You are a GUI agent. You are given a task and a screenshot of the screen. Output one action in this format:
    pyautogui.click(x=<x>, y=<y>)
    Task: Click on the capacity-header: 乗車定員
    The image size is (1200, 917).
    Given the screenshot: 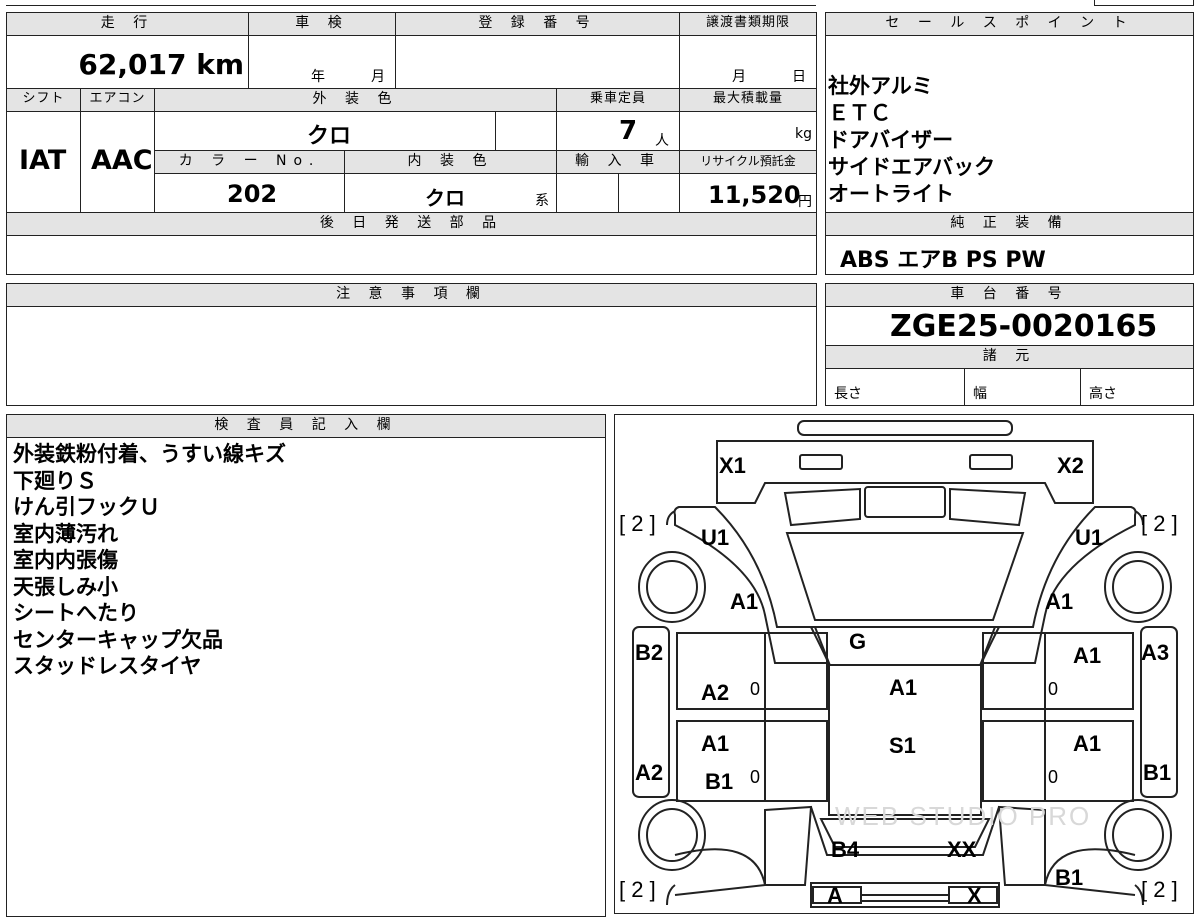 What is the action you would take?
    pyautogui.click(x=618, y=100)
    